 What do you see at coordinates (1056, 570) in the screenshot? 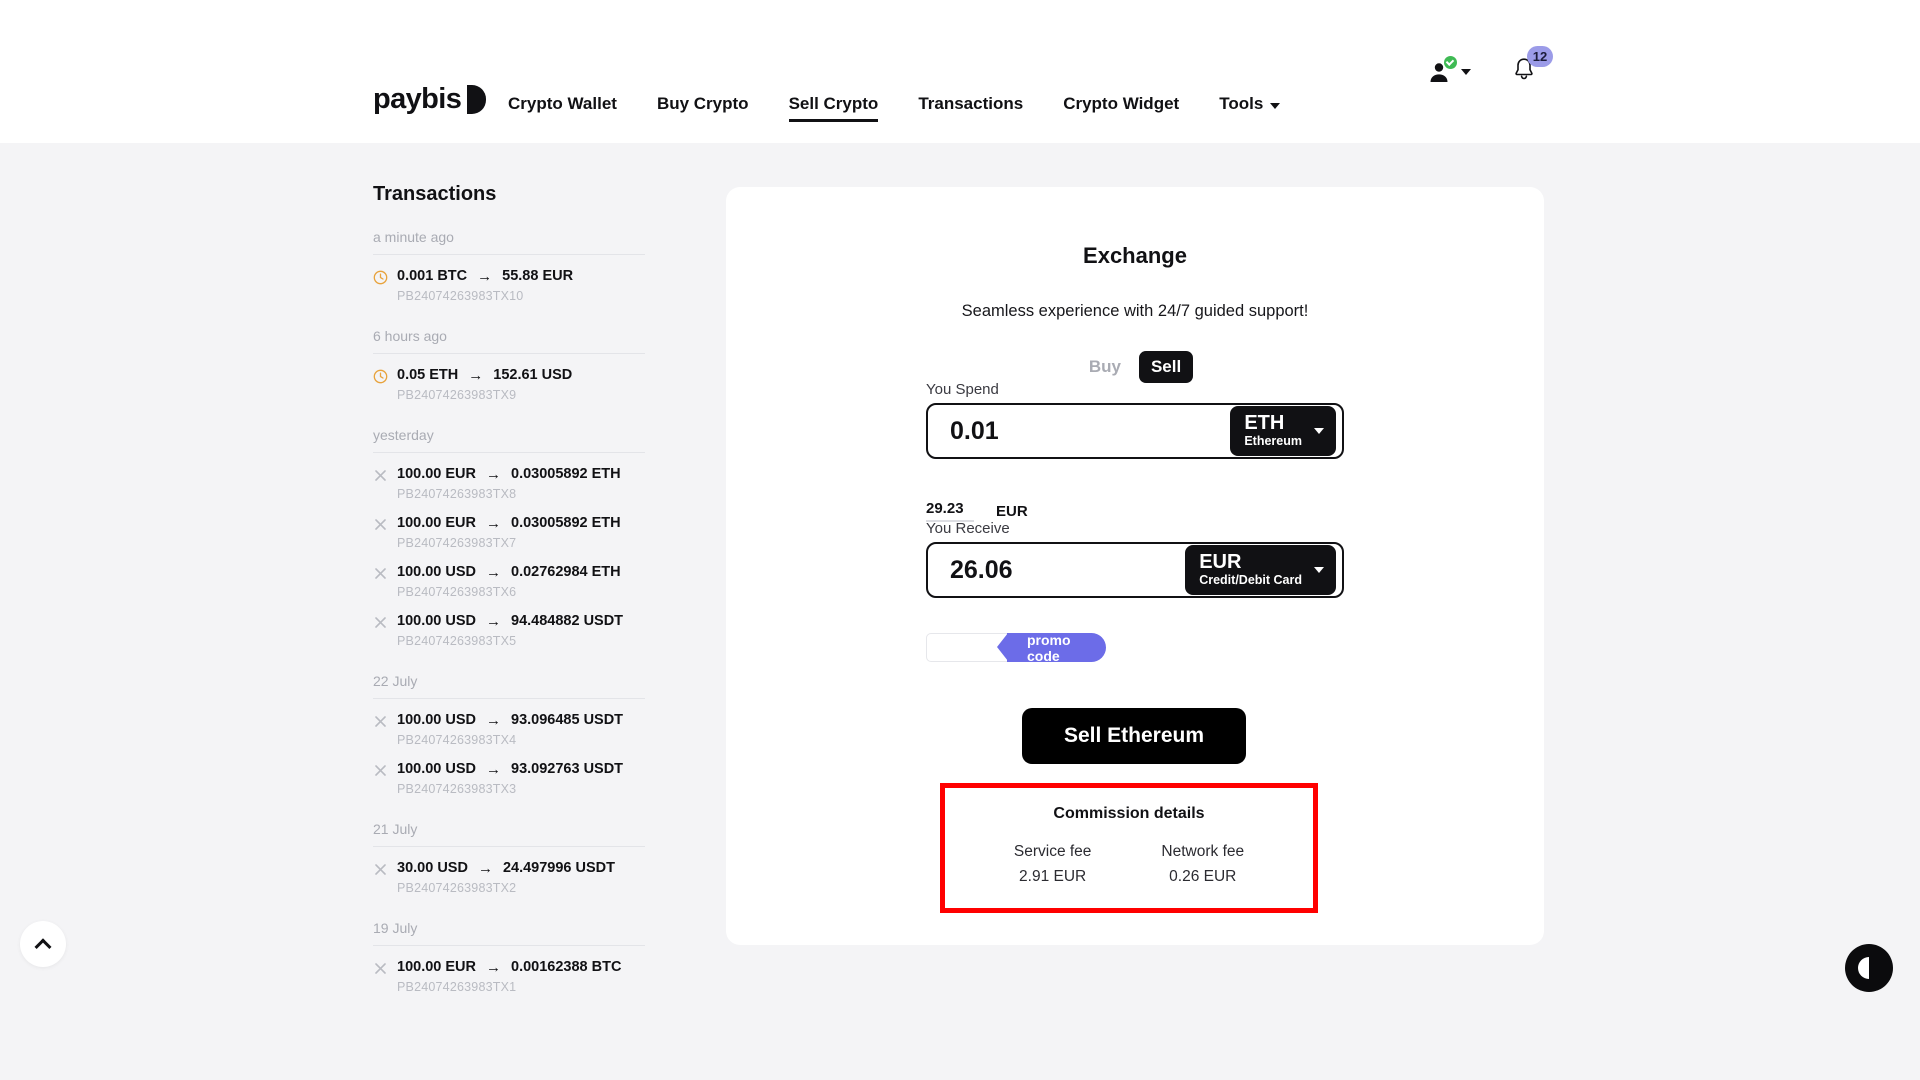
I see `you-receive-input: 26.06` at bounding box center [1056, 570].